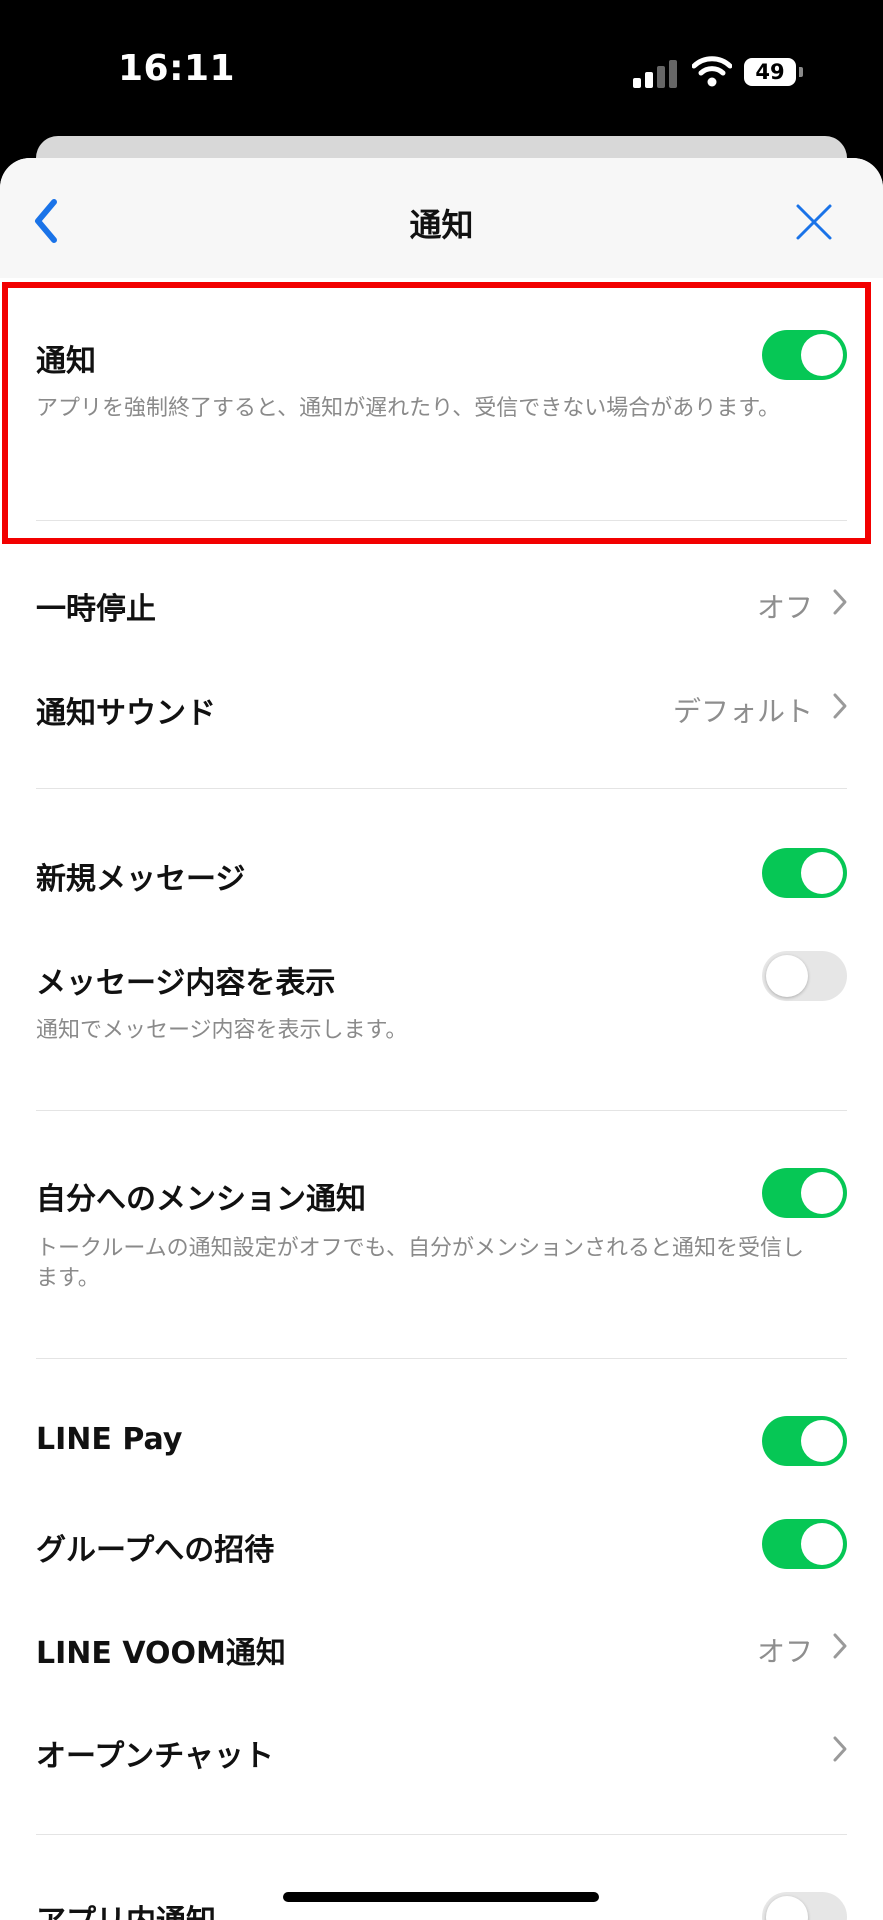 This screenshot has width=883, height=1920. I want to click on line-pay-label: LINE Pay, so click(109, 1439).